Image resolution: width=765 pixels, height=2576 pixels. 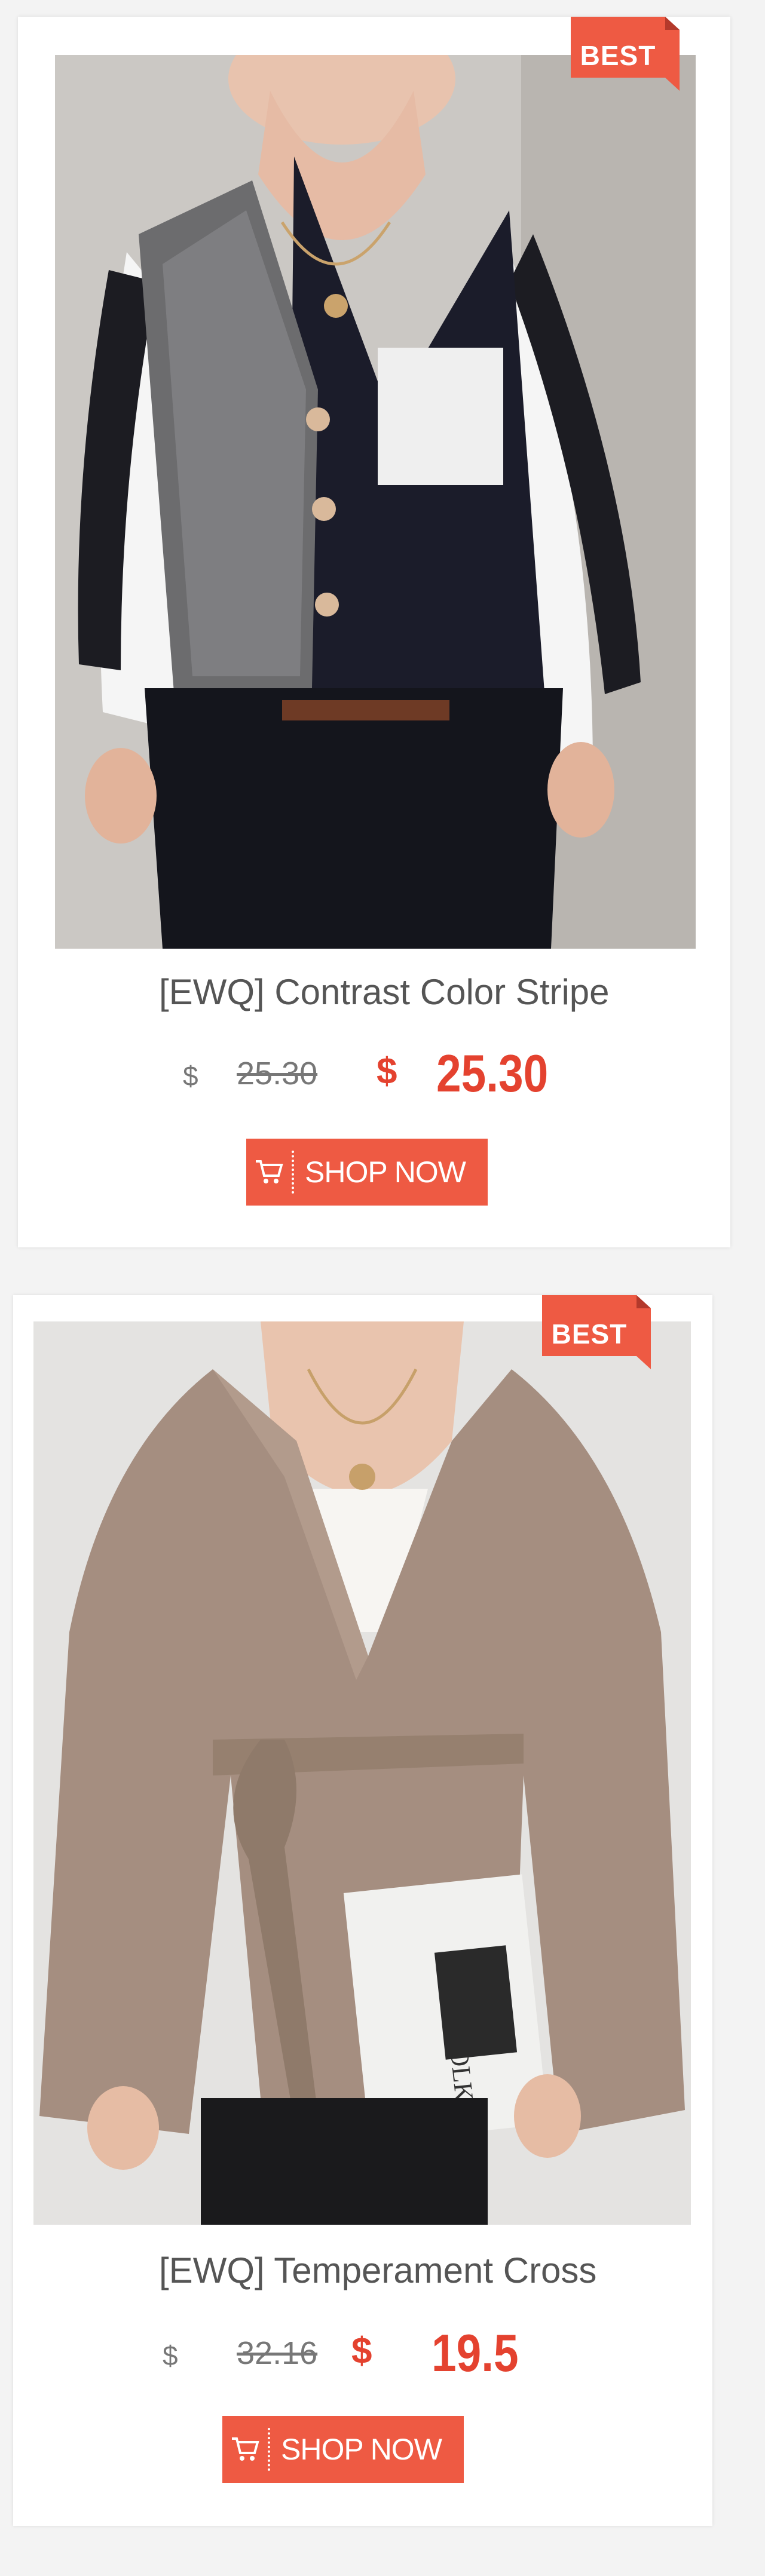 What do you see at coordinates (277, 1073) in the screenshot?
I see `original-price: 25.30` at bounding box center [277, 1073].